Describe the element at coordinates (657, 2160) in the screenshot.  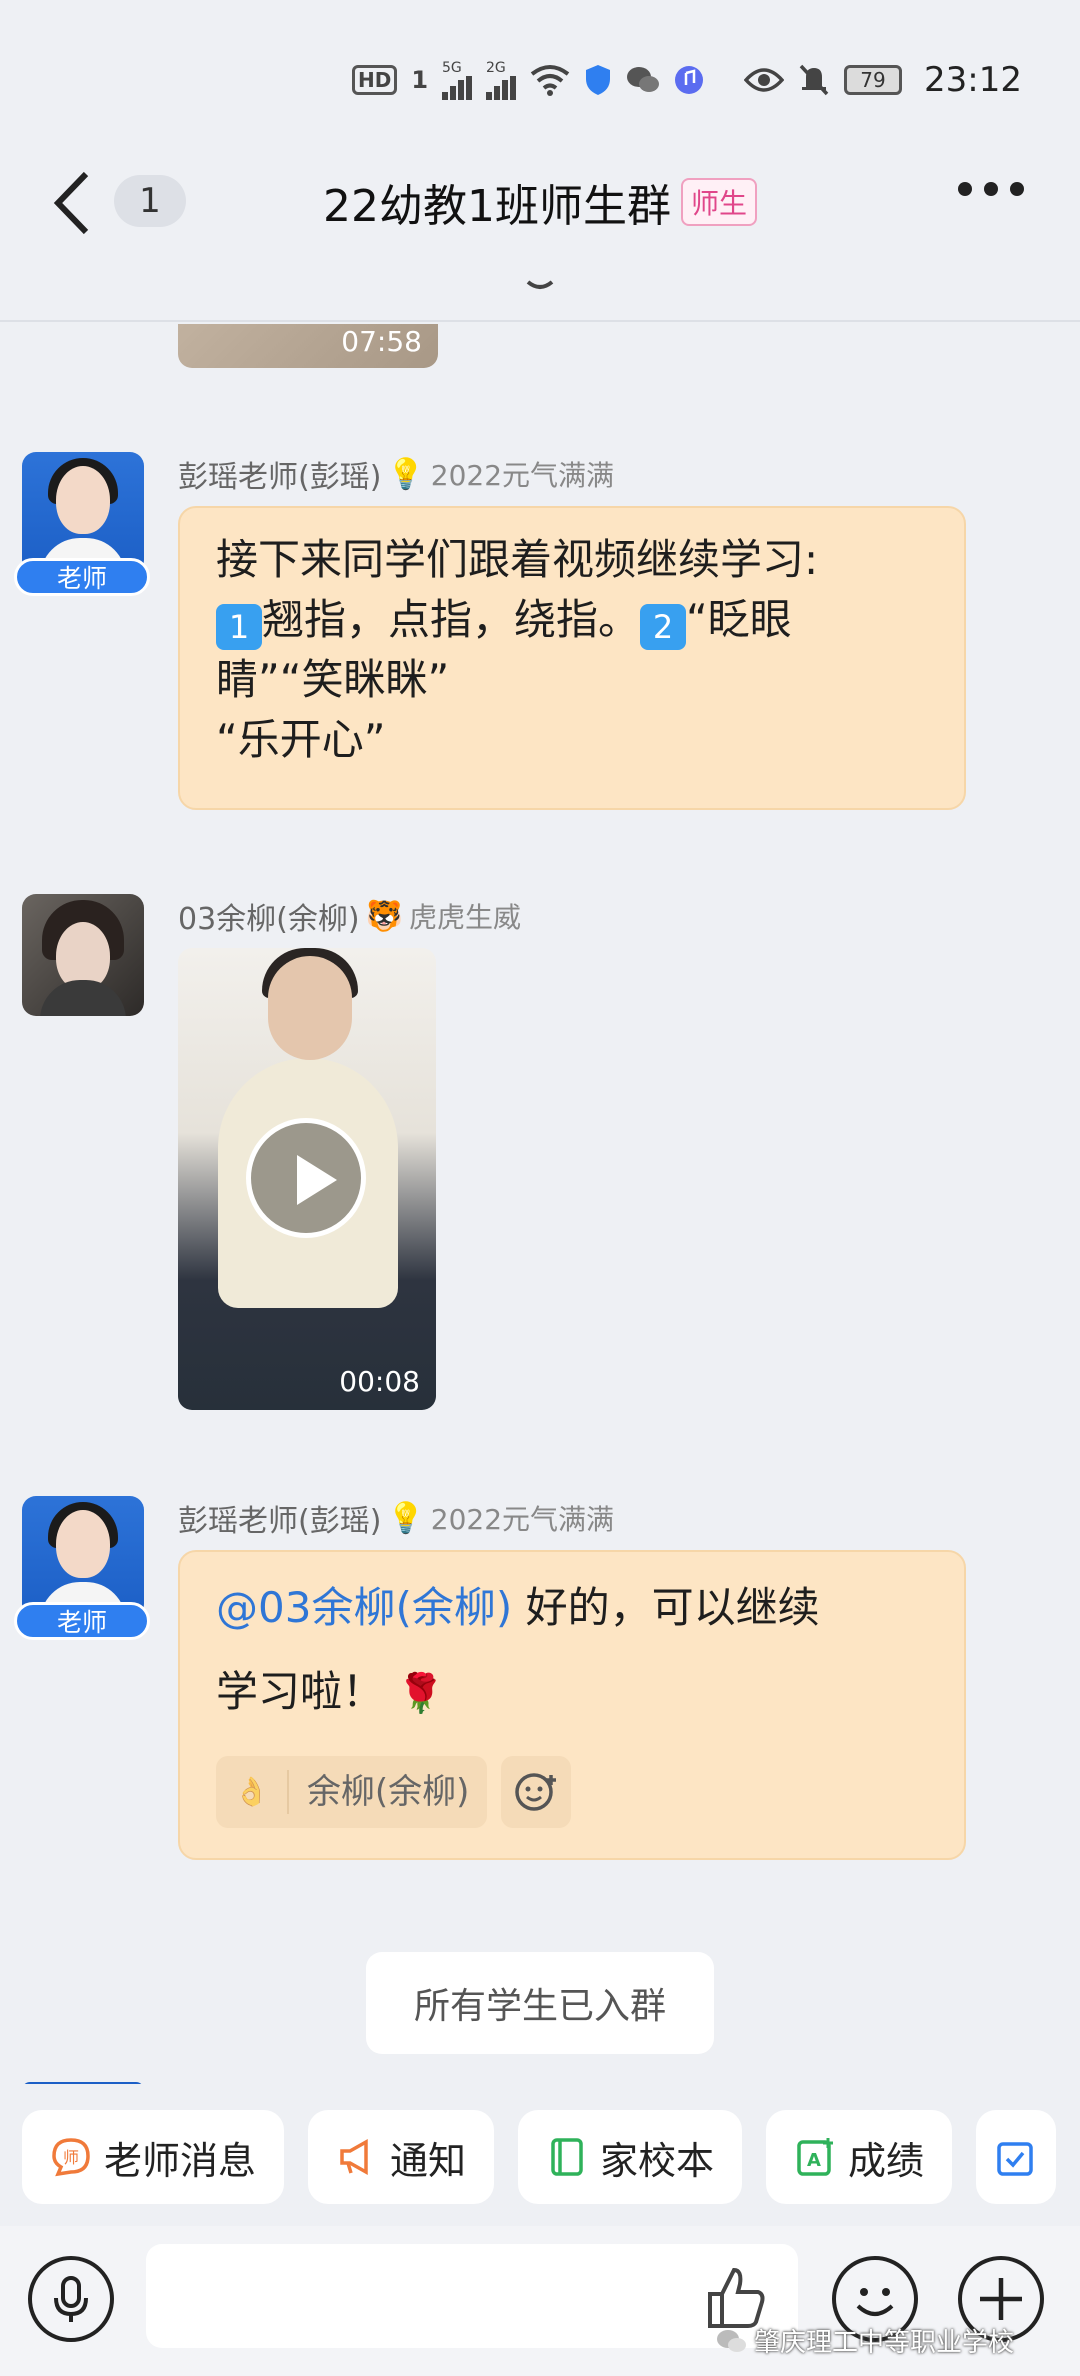
I see `shortcut-label: 家校本` at that location.